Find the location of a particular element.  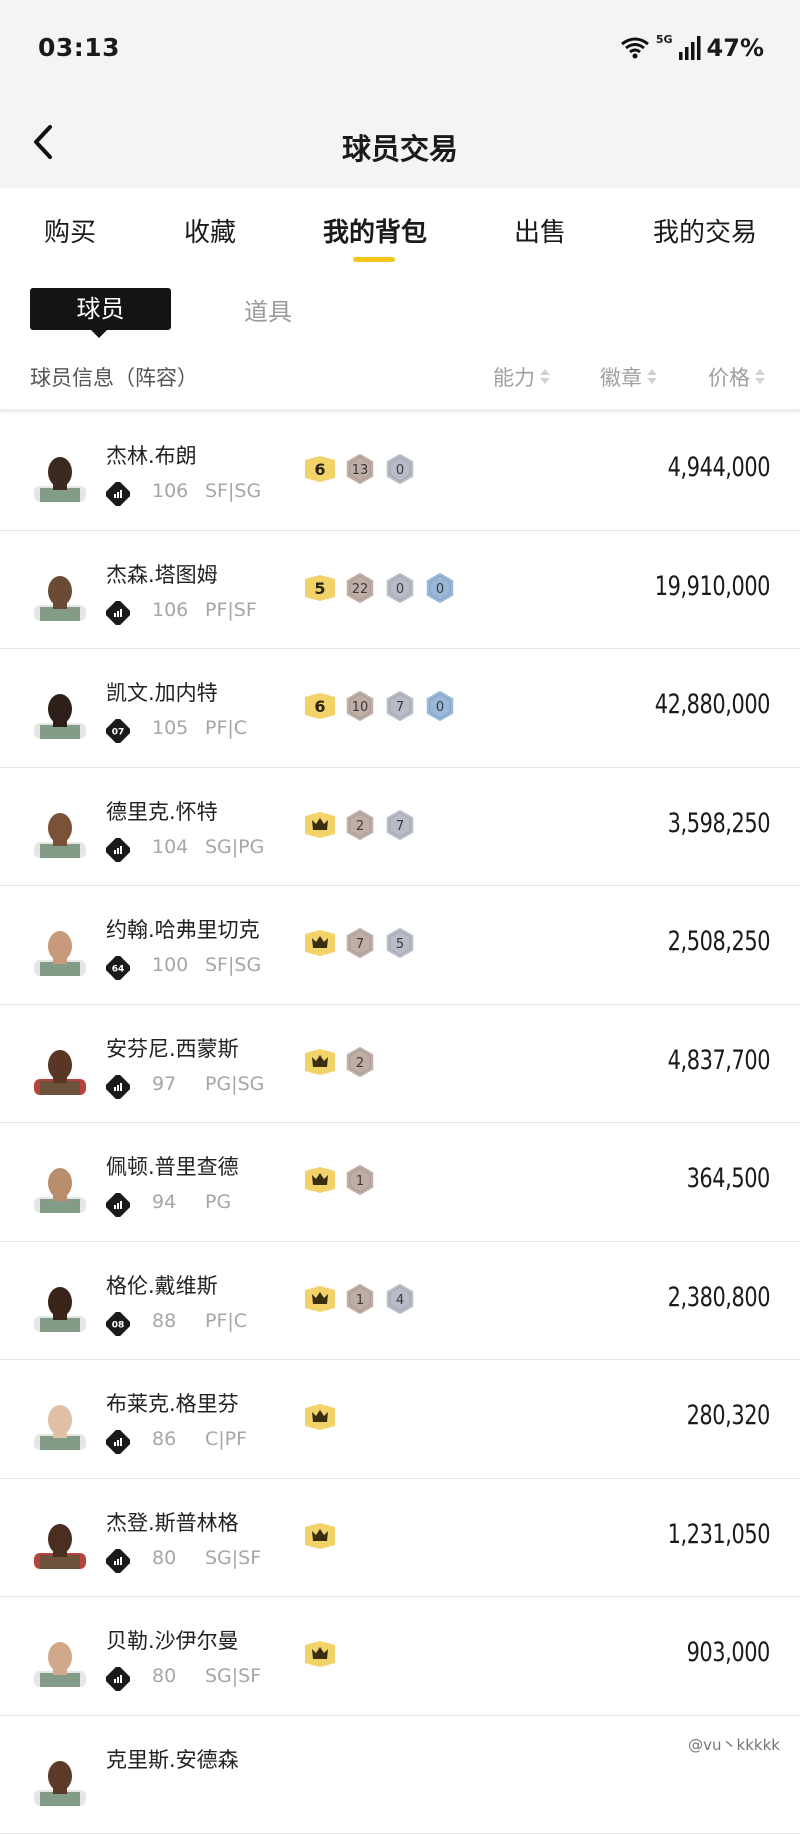

player-row: 凯文.加内特07105PF|C6107042,880,000 is located at coordinates (400, 708).